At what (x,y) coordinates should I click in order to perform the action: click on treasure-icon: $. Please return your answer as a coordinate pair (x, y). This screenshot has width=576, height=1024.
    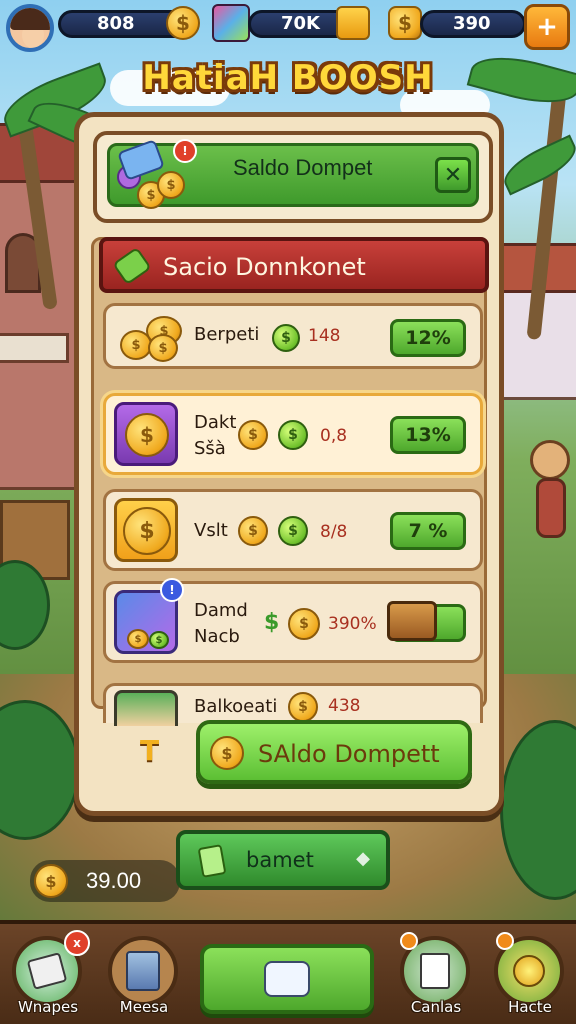
    Looking at the image, I should click on (405, 23).